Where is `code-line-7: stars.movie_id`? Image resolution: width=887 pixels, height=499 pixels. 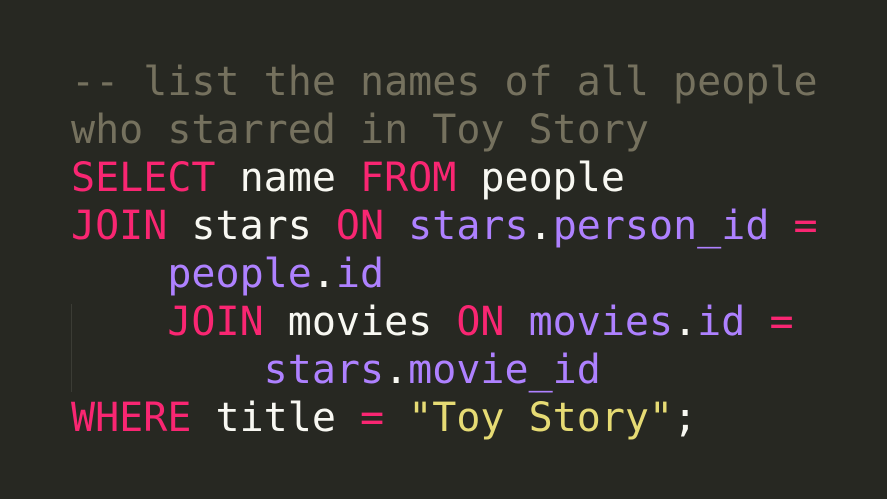 code-line-7: stars.movie_id is located at coordinates (336, 370).